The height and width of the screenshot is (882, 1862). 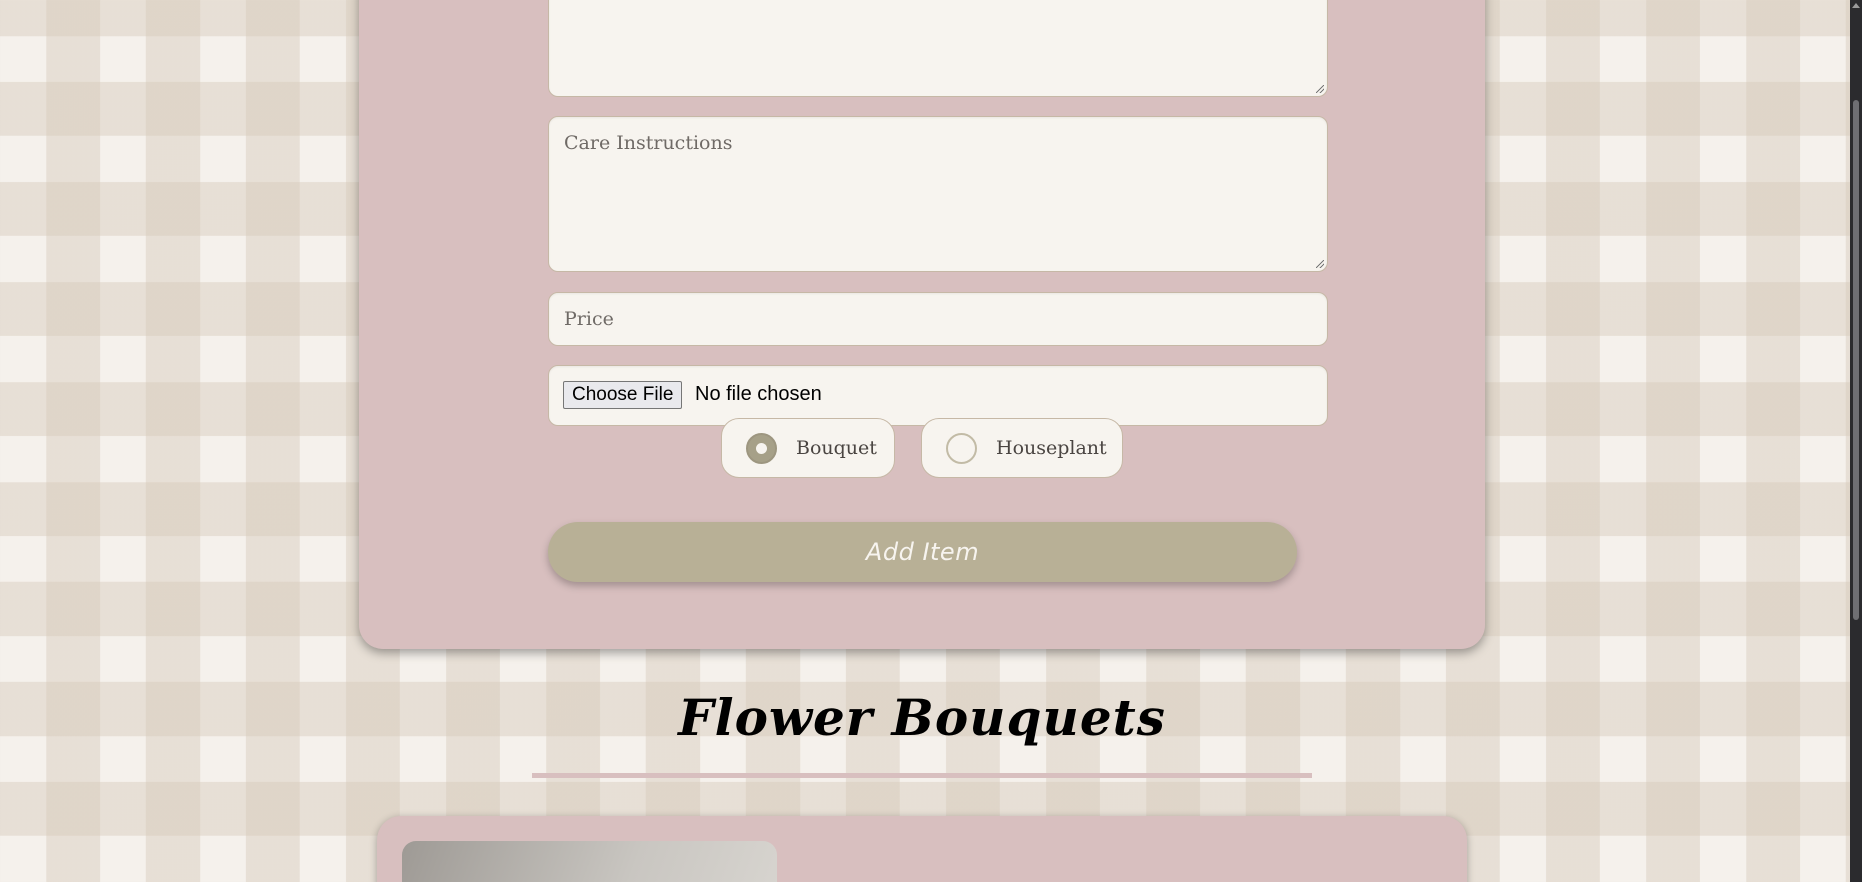 I want to click on care-instructions-textarea: Care Instructions, so click(x=938, y=194).